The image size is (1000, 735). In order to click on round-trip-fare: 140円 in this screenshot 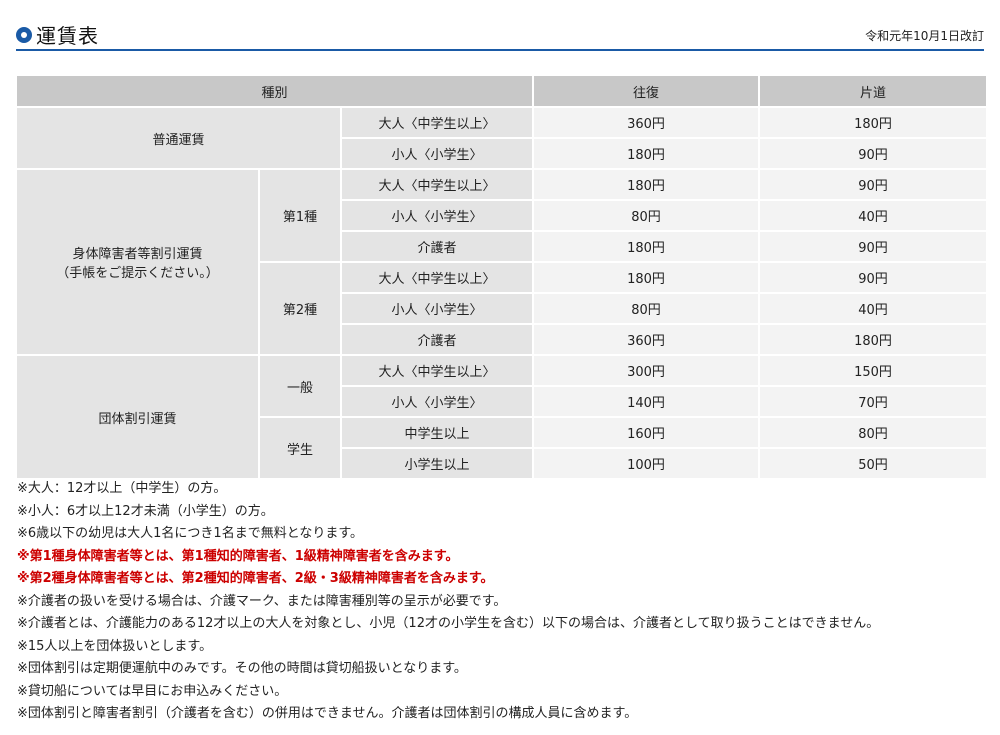, I will do `click(646, 401)`.